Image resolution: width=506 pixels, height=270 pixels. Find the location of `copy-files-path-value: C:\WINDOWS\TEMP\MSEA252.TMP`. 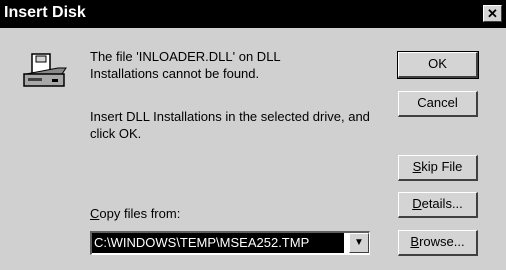

copy-files-path-value: C:\WINDOWS\TEMP\MSEA252.TMP is located at coordinates (218, 243).